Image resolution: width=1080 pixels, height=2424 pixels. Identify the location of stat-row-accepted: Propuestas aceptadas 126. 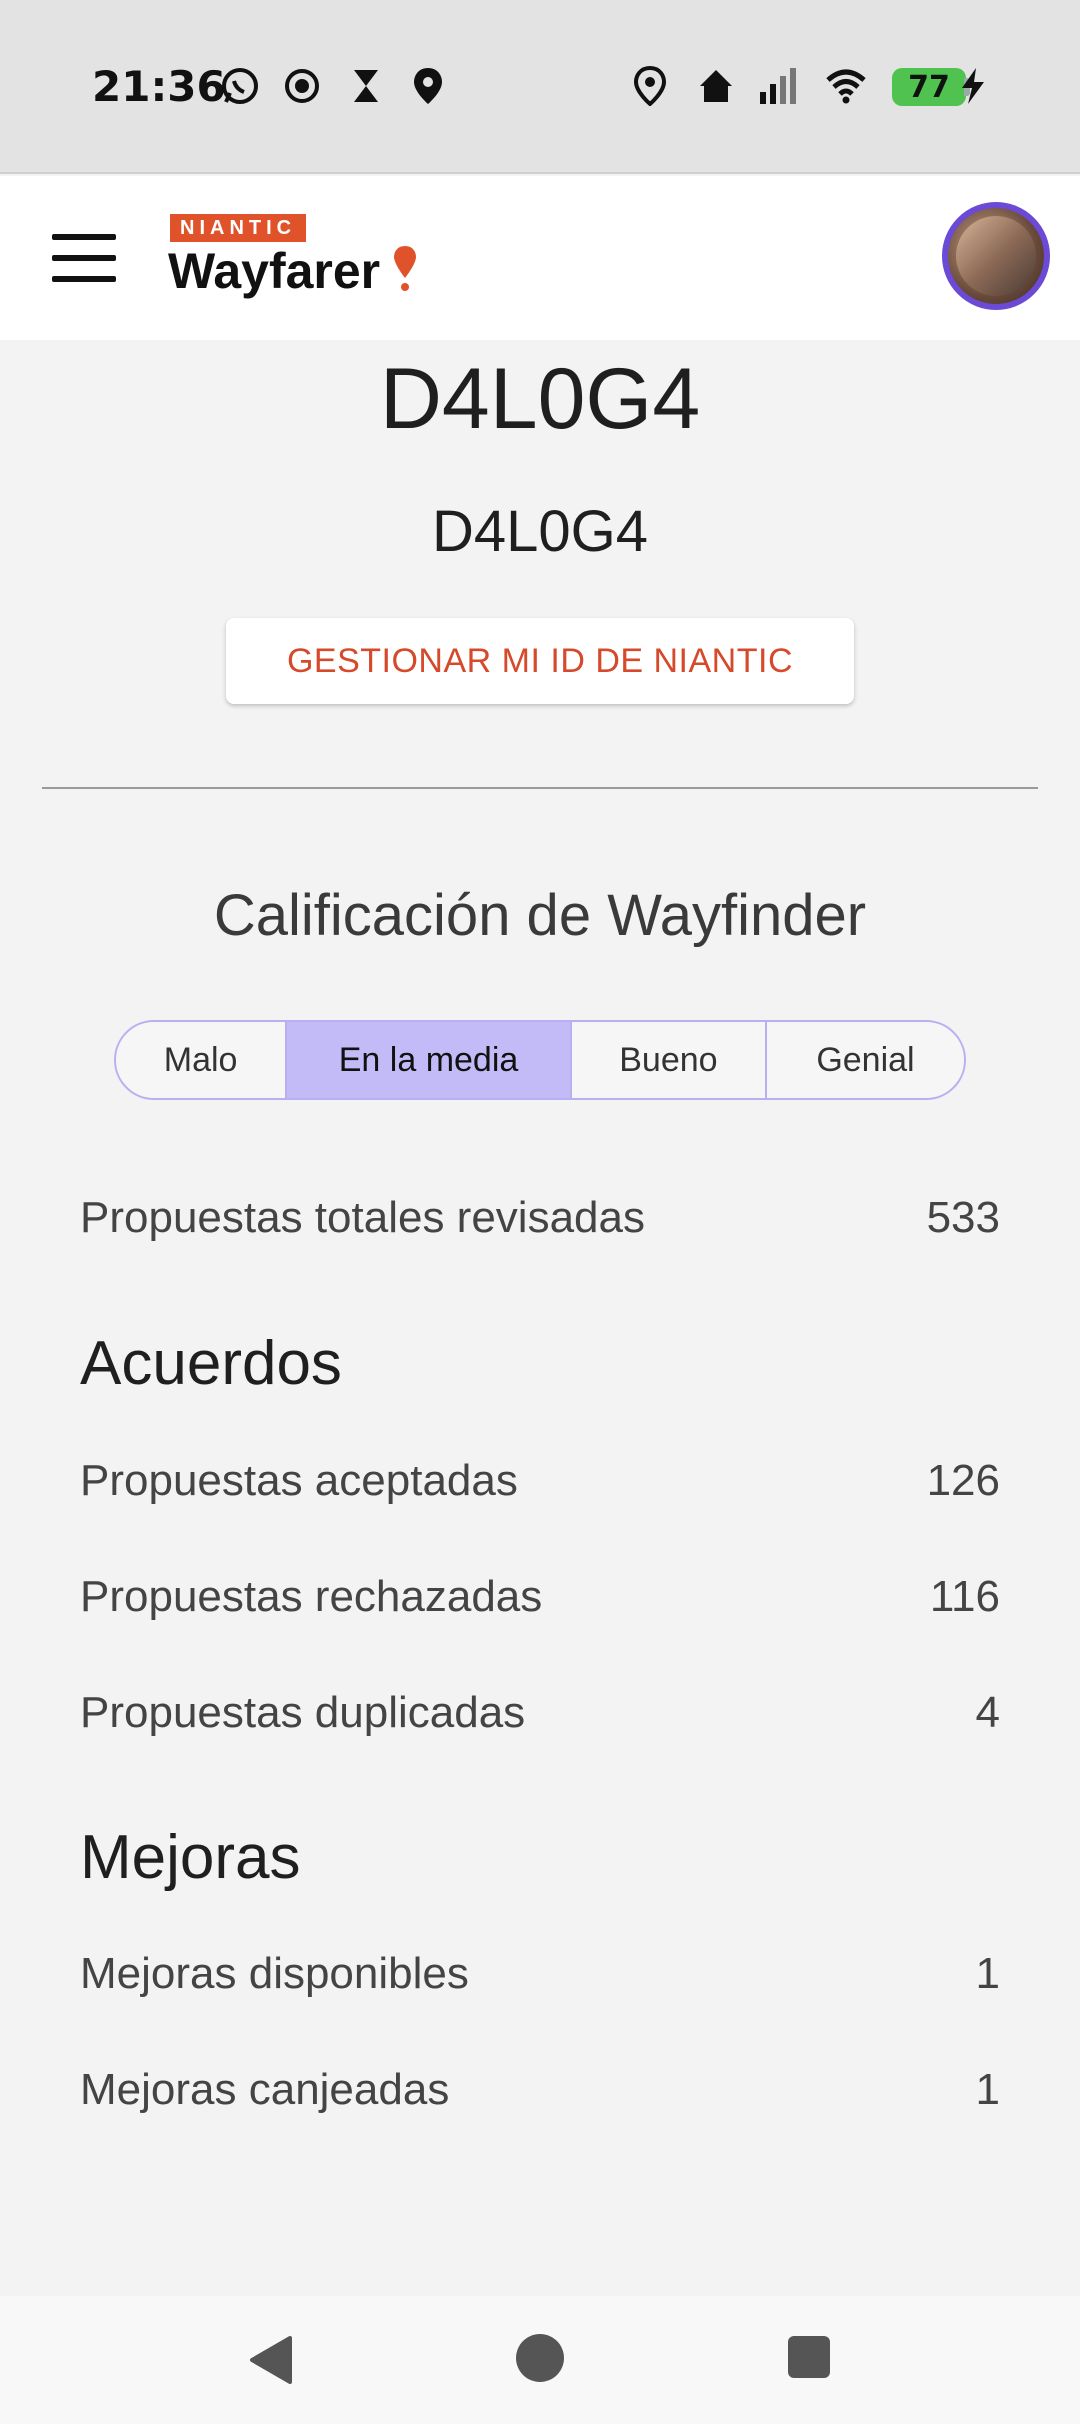
(540, 1486).